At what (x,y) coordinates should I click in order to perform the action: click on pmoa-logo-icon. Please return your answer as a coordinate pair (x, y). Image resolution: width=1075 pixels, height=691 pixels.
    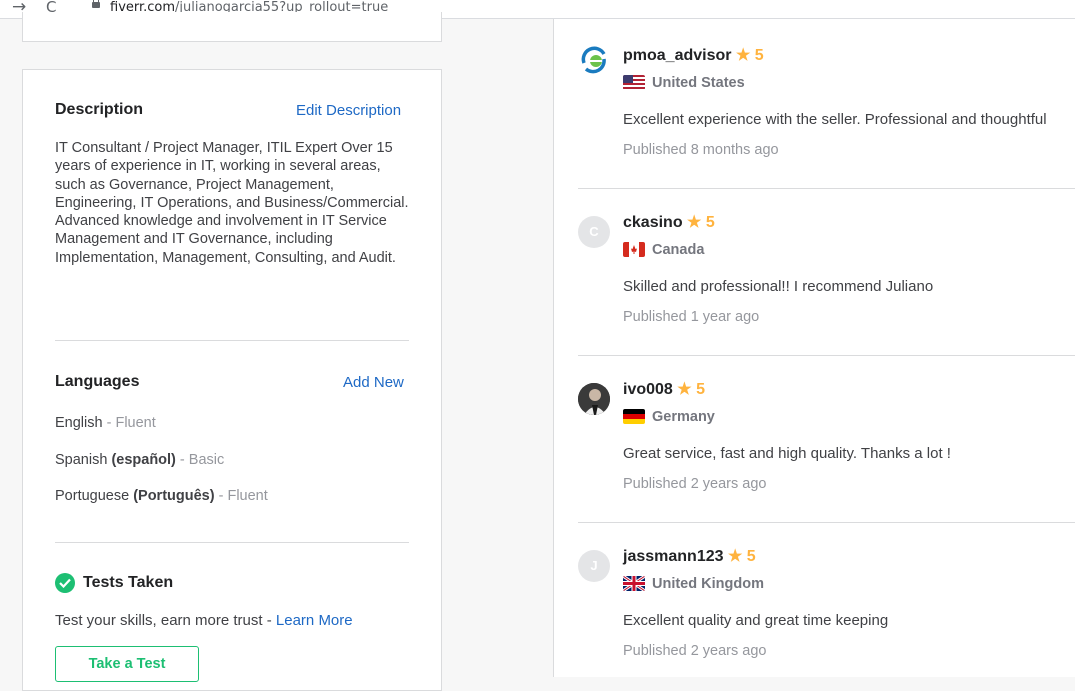
    Looking at the image, I should click on (594, 61).